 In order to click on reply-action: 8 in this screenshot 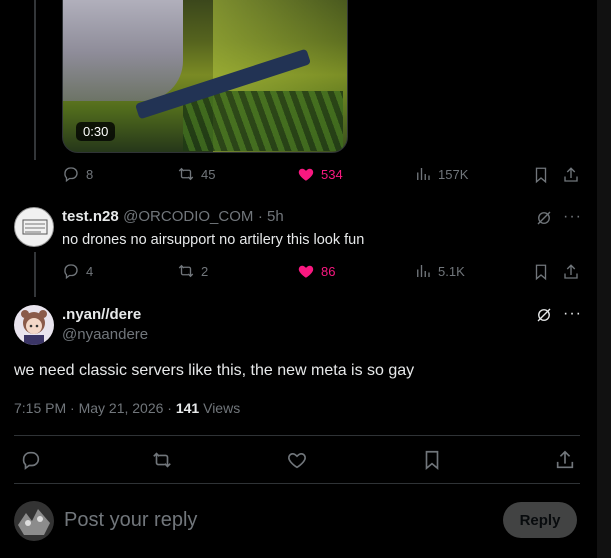, I will do `click(77, 174)`.